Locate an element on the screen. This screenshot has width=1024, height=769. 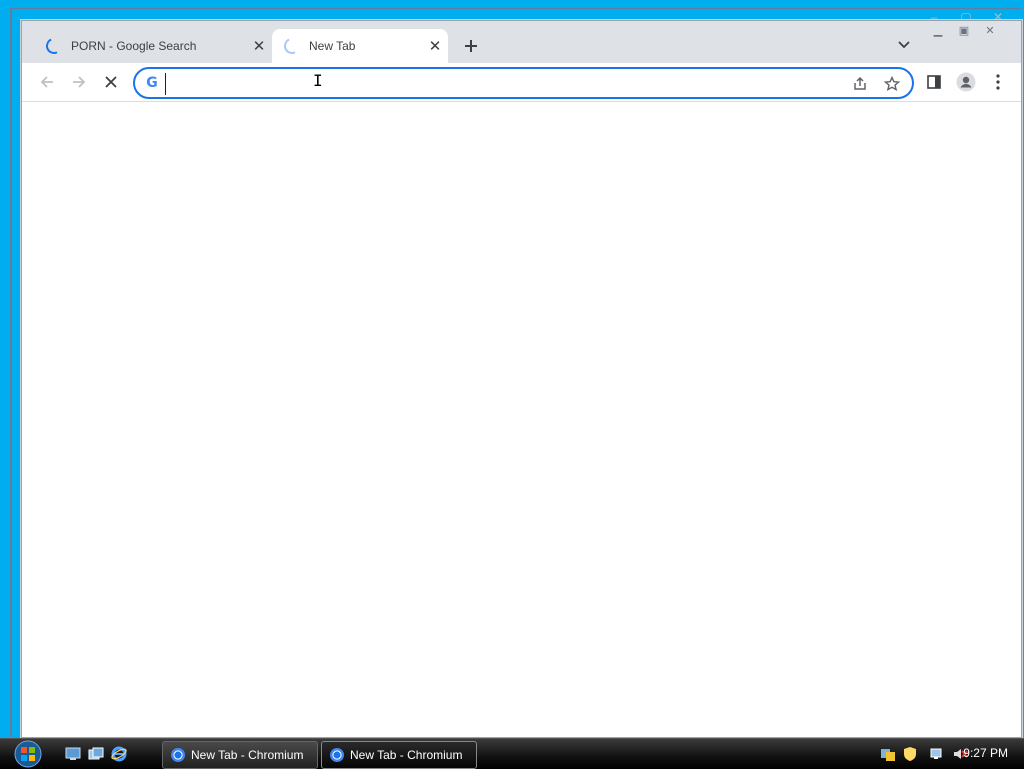
tab-porn-google-search: PORN - Google Search ✕ is located at coordinates (153, 46).